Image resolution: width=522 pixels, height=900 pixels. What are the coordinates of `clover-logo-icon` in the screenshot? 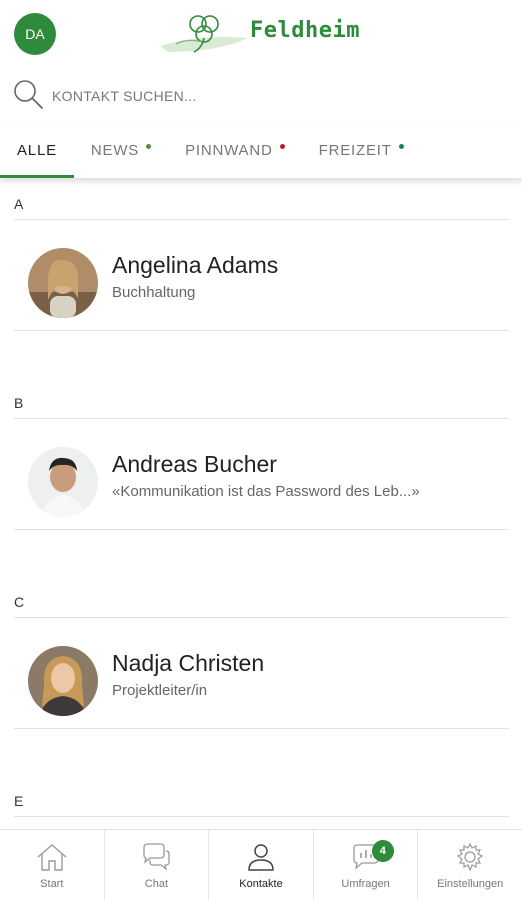 It's located at (204, 34).